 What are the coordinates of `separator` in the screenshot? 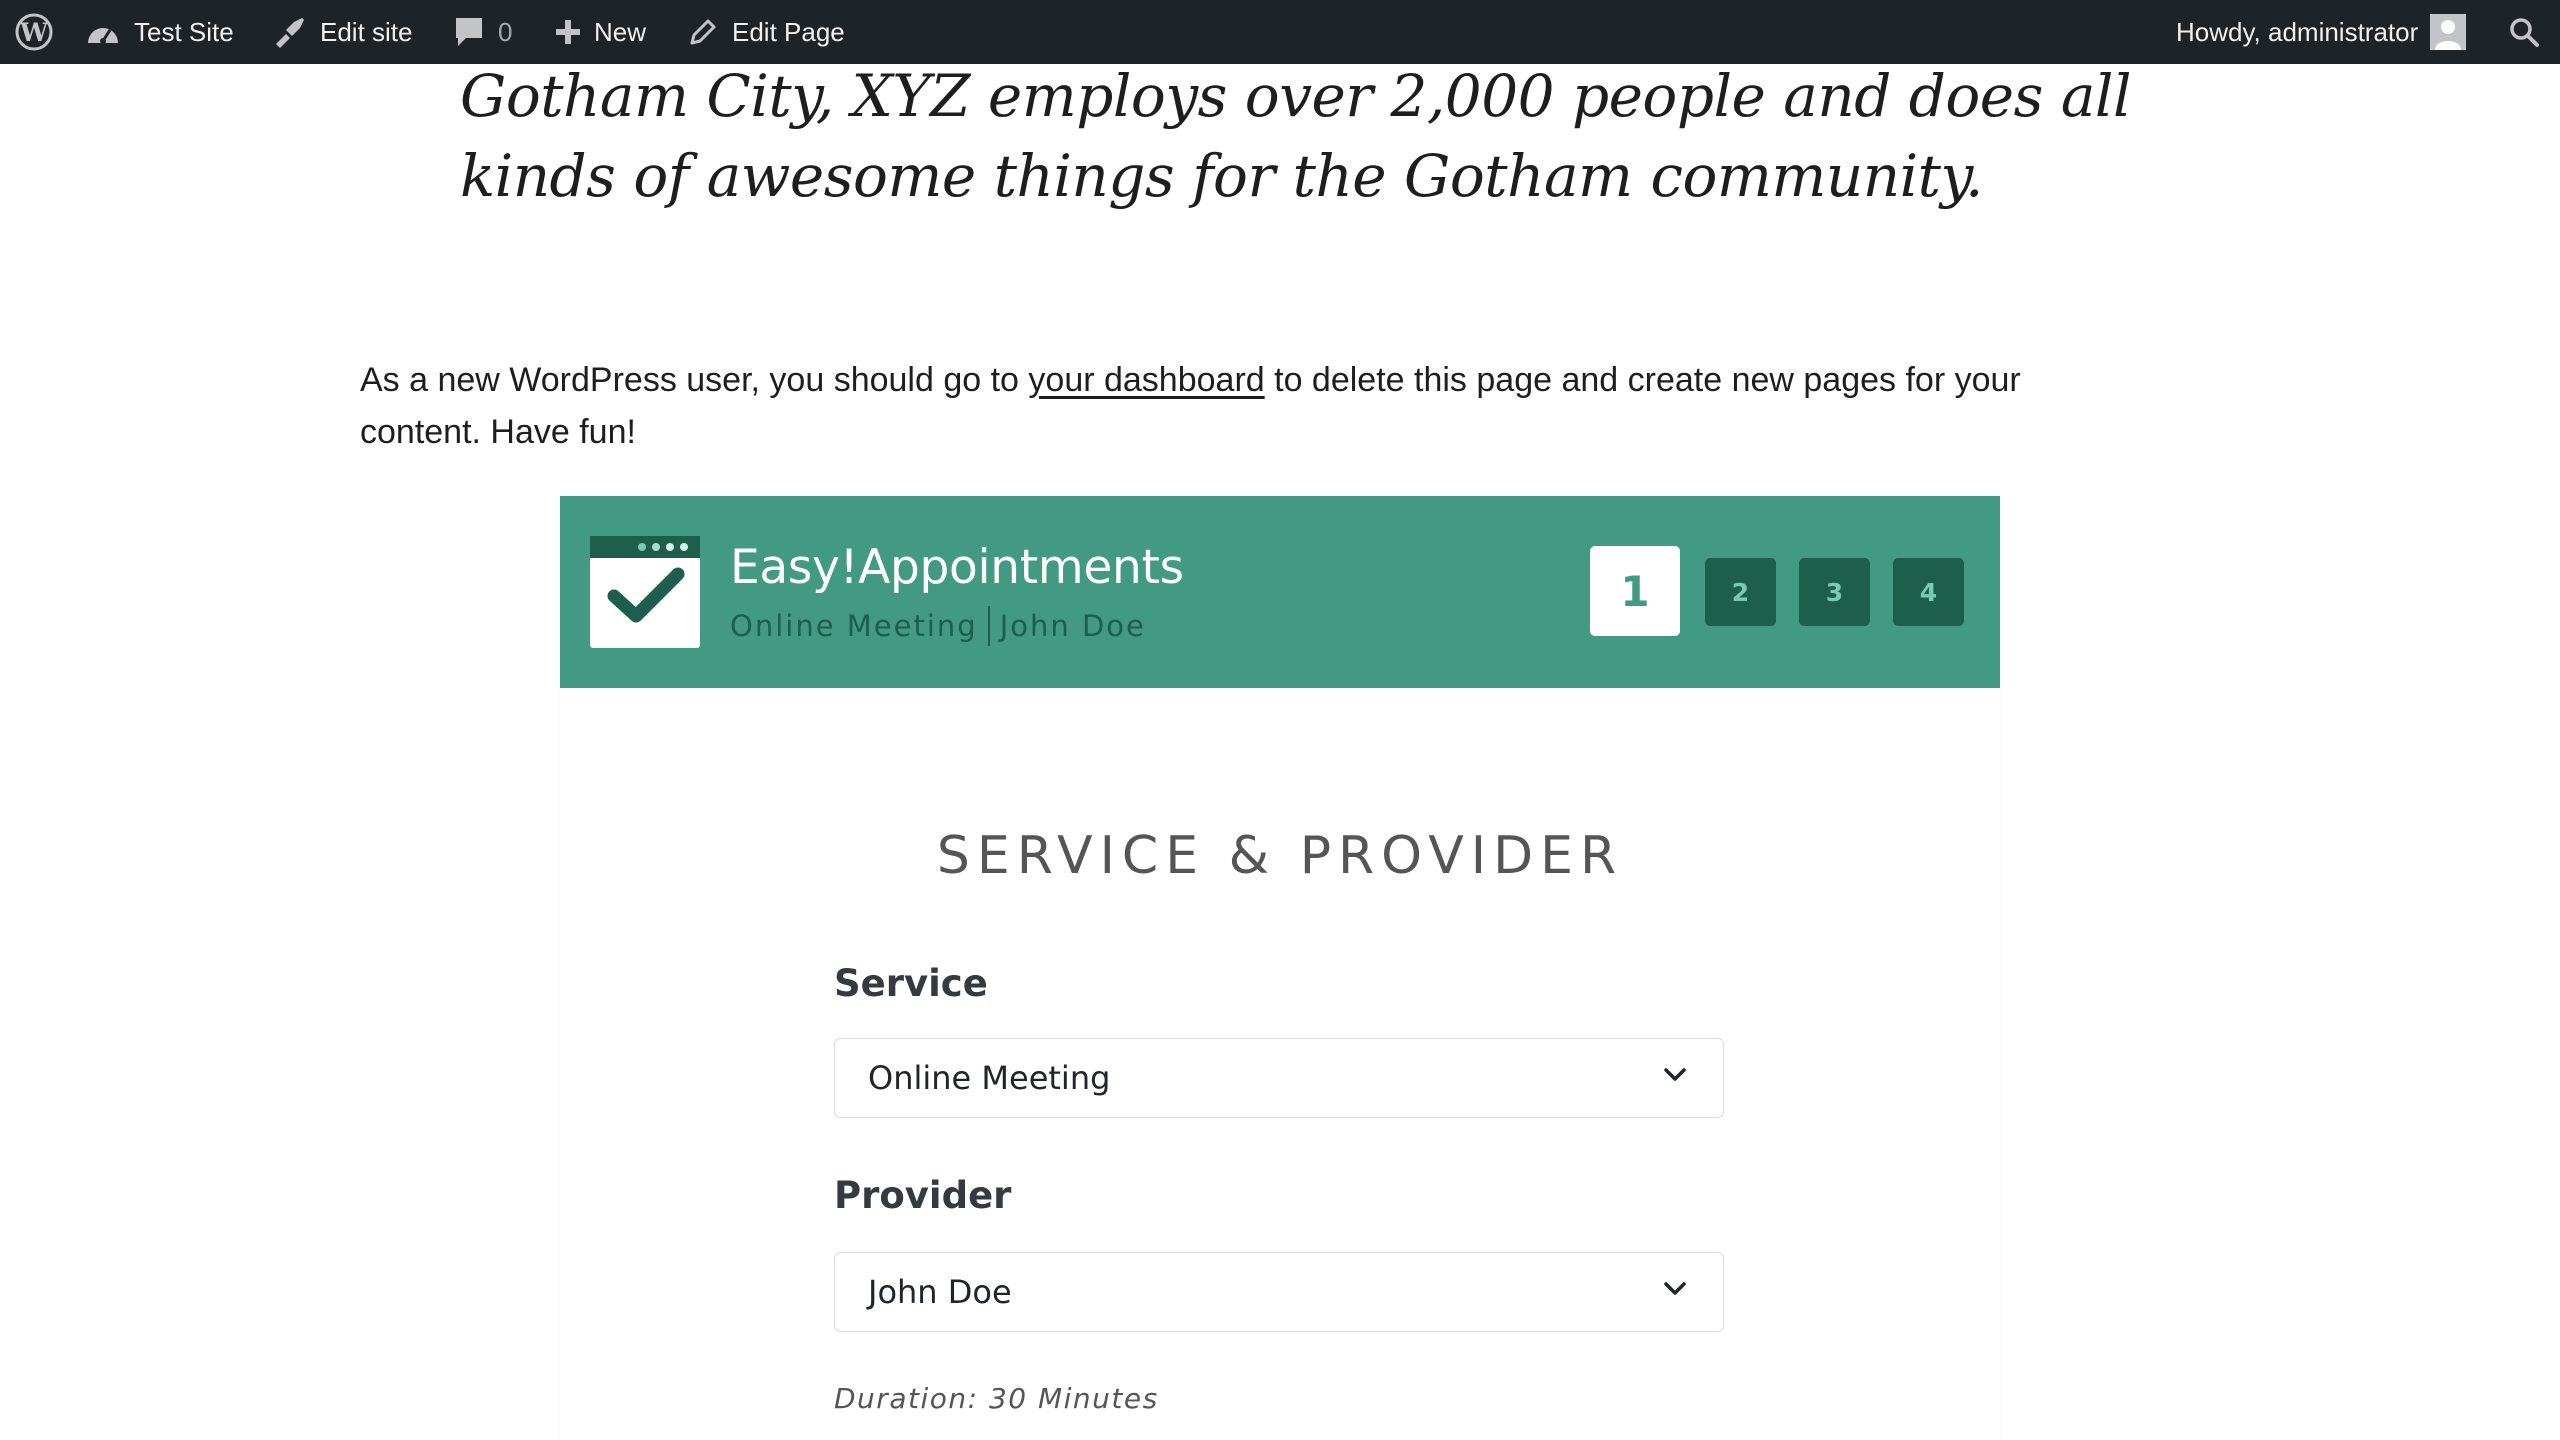 It's located at (988, 626).